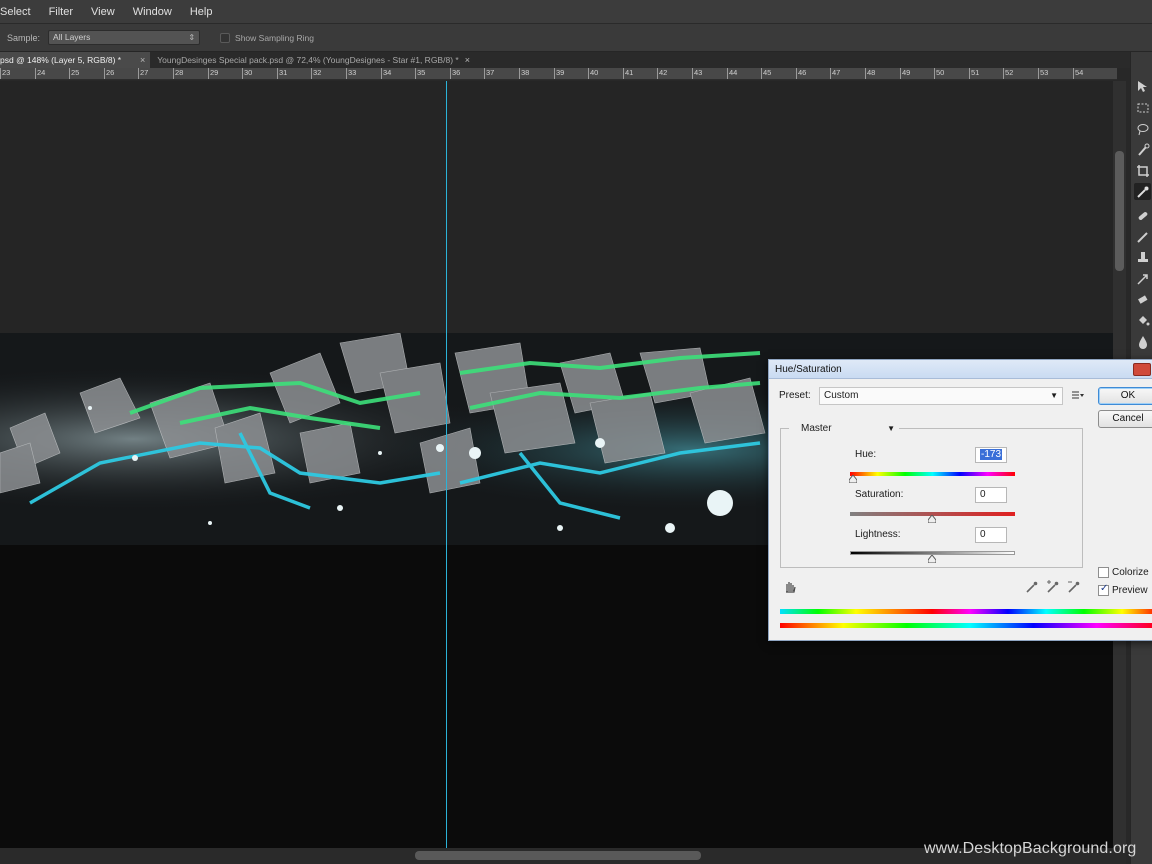 This screenshot has width=1152, height=864. I want to click on clone-stamp-tool-icon, so click(1142, 257).